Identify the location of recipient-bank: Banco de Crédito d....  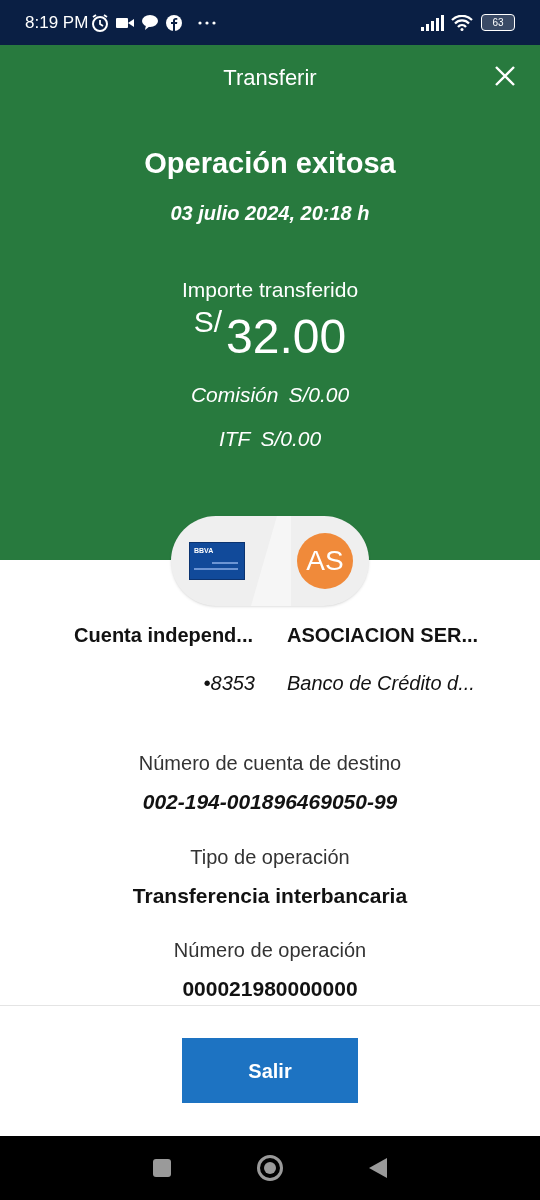
(381, 684).